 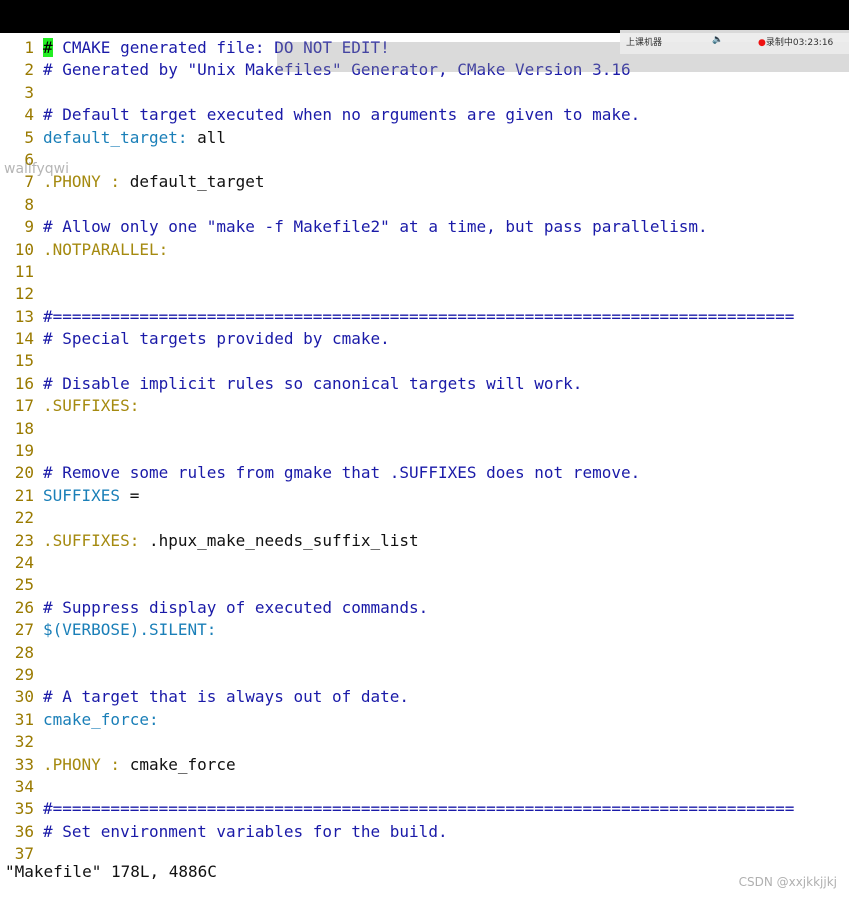 I want to click on line-number: 34, so click(x=24, y=786).